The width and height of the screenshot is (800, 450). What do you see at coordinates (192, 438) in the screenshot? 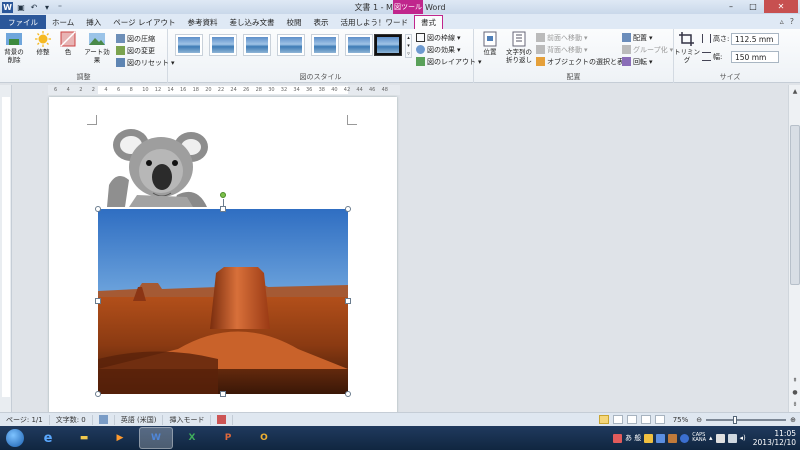
I see `taskbar-excel-icon: X` at bounding box center [192, 438].